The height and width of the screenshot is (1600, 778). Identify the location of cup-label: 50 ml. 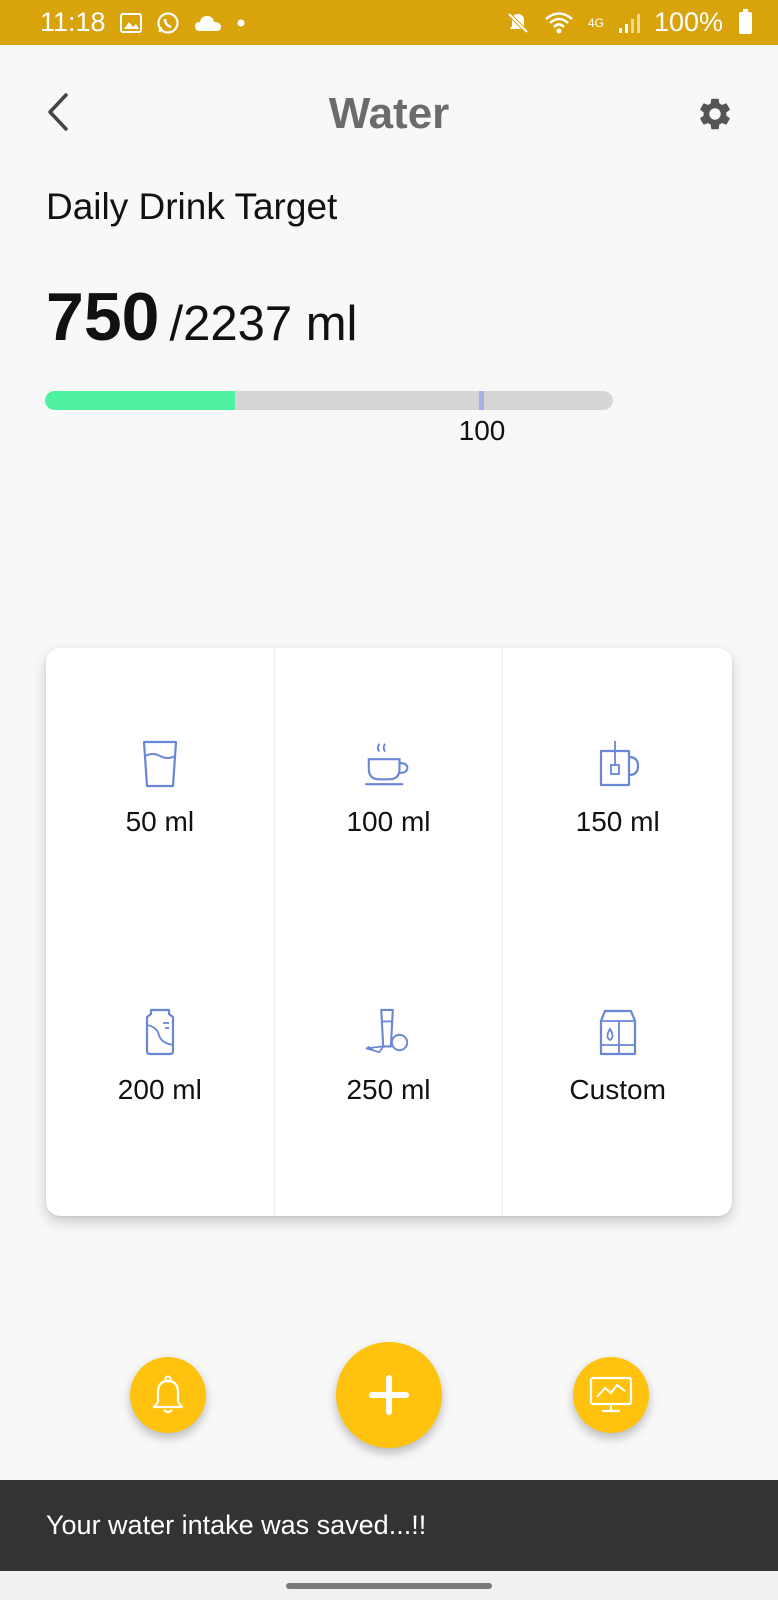
(160, 821).